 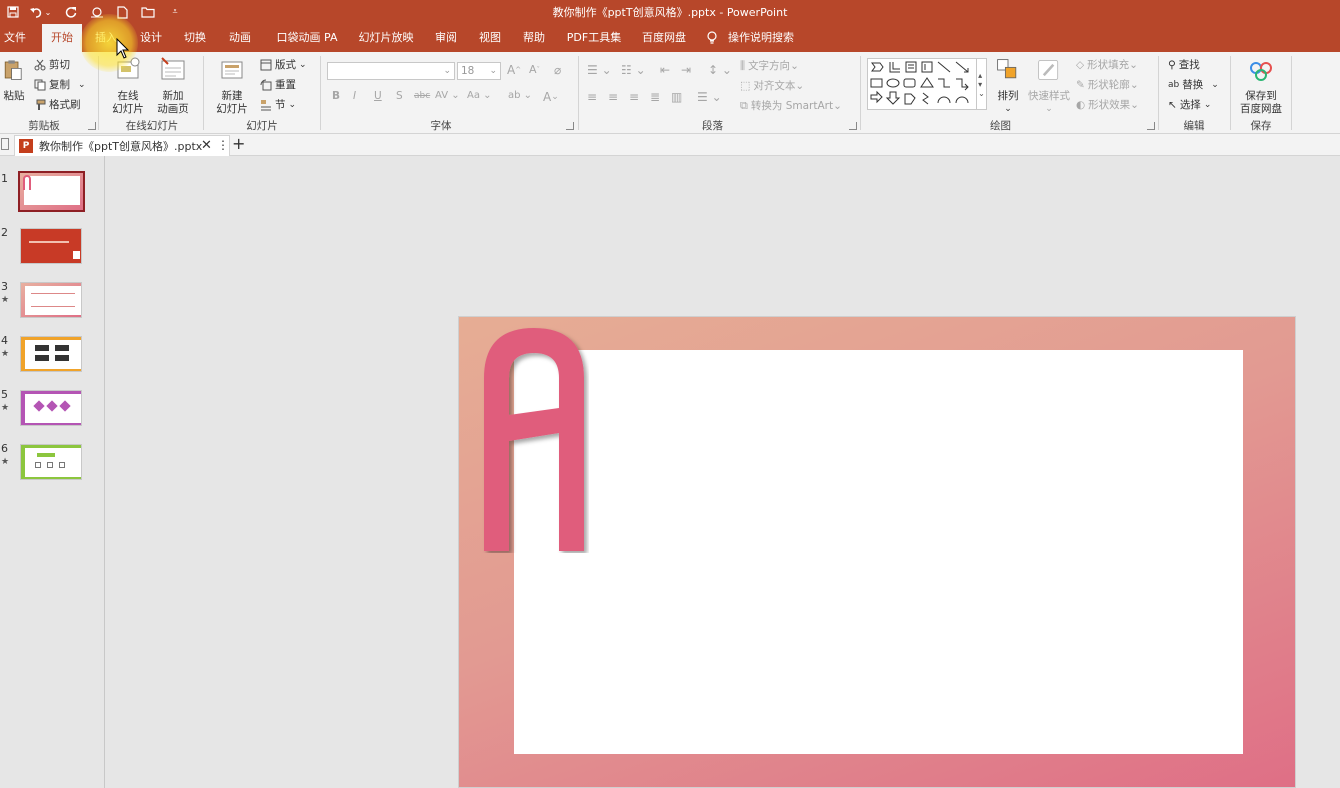 What do you see at coordinates (283, 64) in the screenshot?
I see `layout-button: 版式 ⌄` at bounding box center [283, 64].